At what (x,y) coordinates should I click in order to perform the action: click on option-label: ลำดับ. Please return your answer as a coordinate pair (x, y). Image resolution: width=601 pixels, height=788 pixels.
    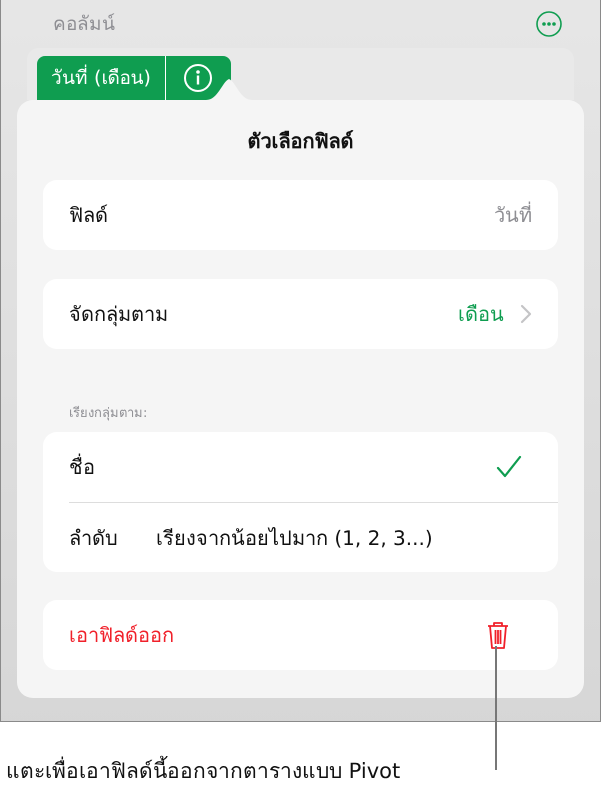
    Looking at the image, I should click on (93, 538).